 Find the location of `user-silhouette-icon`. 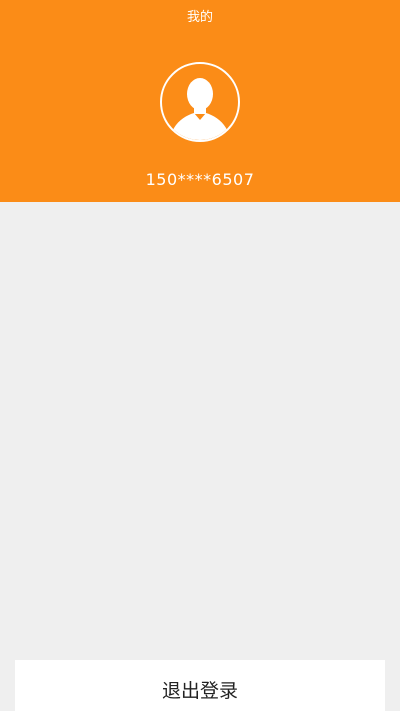

user-silhouette-icon is located at coordinates (200, 109).